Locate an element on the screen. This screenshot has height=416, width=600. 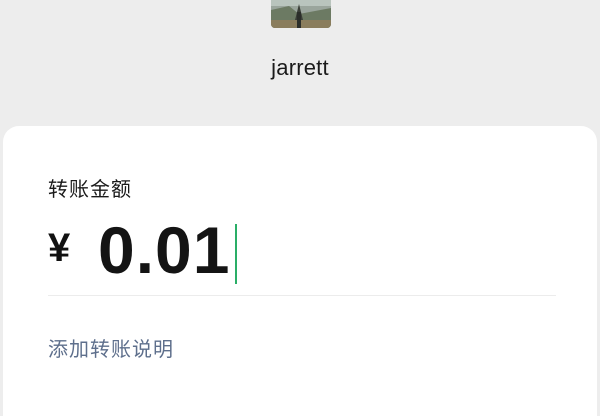
landscape-photo-icon is located at coordinates (301, 14).